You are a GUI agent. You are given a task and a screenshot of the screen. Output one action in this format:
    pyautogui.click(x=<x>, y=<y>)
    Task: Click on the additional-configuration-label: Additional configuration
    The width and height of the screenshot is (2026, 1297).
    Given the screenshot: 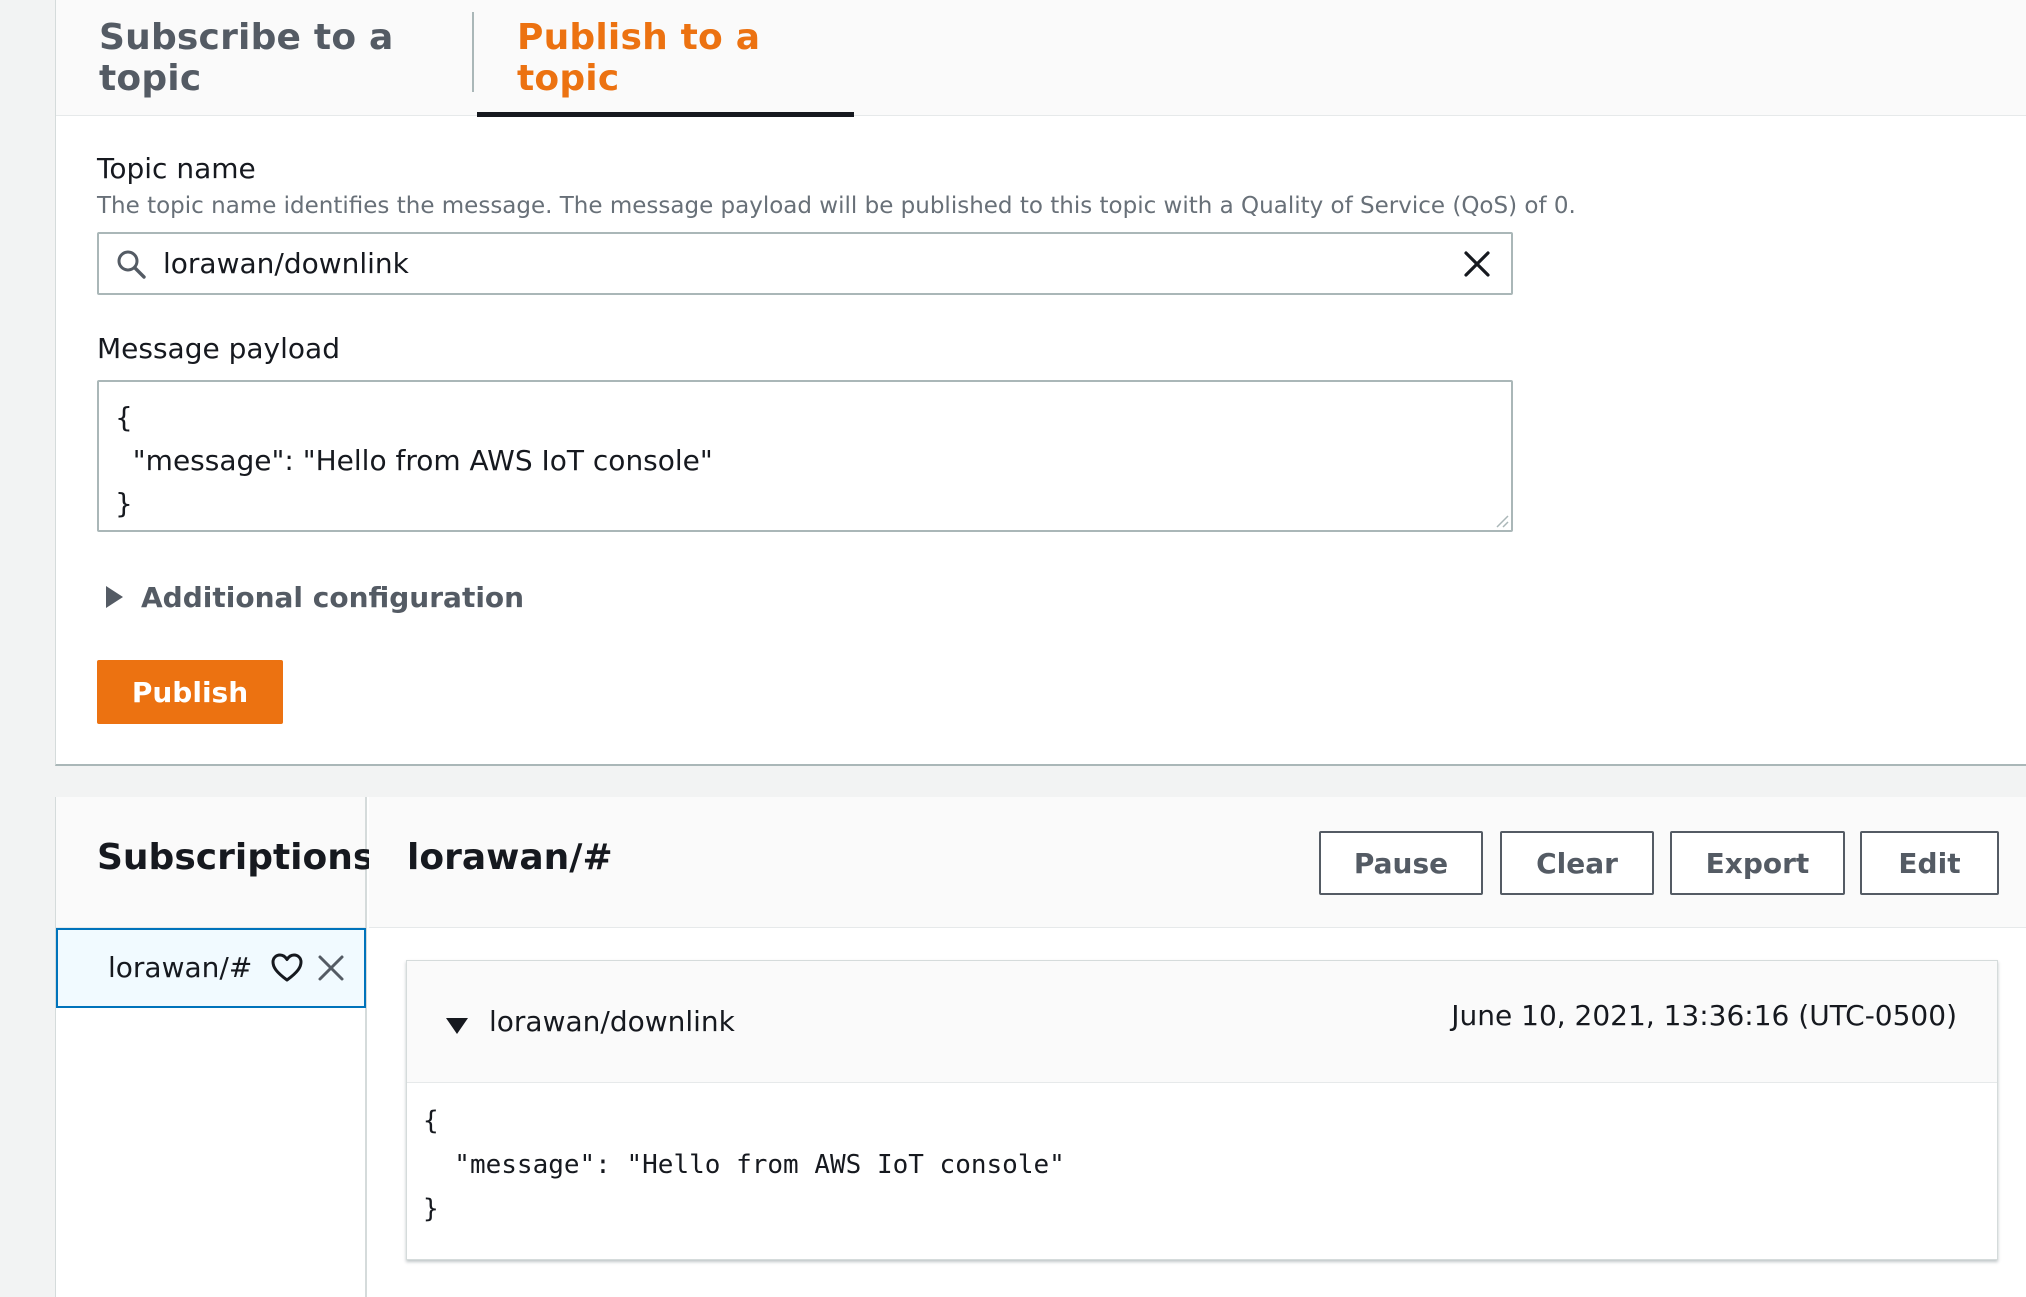 What is the action you would take?
    pyautogui.click(x=333, y=597)
    